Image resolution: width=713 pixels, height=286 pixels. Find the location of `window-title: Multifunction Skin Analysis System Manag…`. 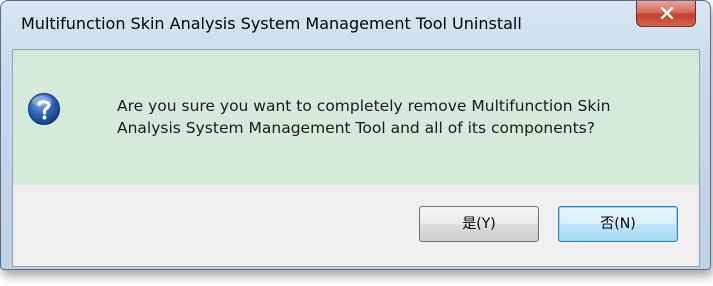

window-title: Multifunction Skin Analysis System Manag… is located at coordinates (271, 23).